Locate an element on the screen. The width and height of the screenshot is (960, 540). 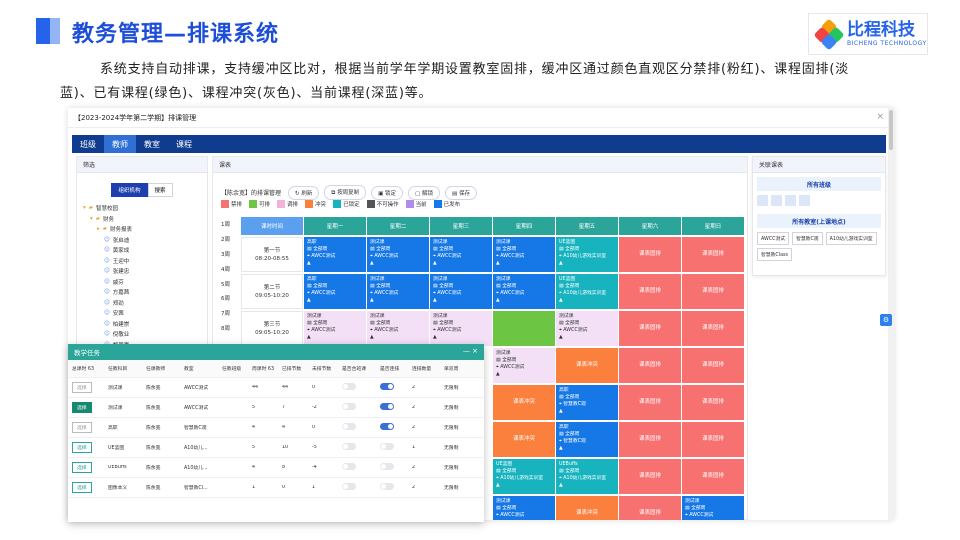
nav-tab-2: 教室 is located at coordinates (152, 144).